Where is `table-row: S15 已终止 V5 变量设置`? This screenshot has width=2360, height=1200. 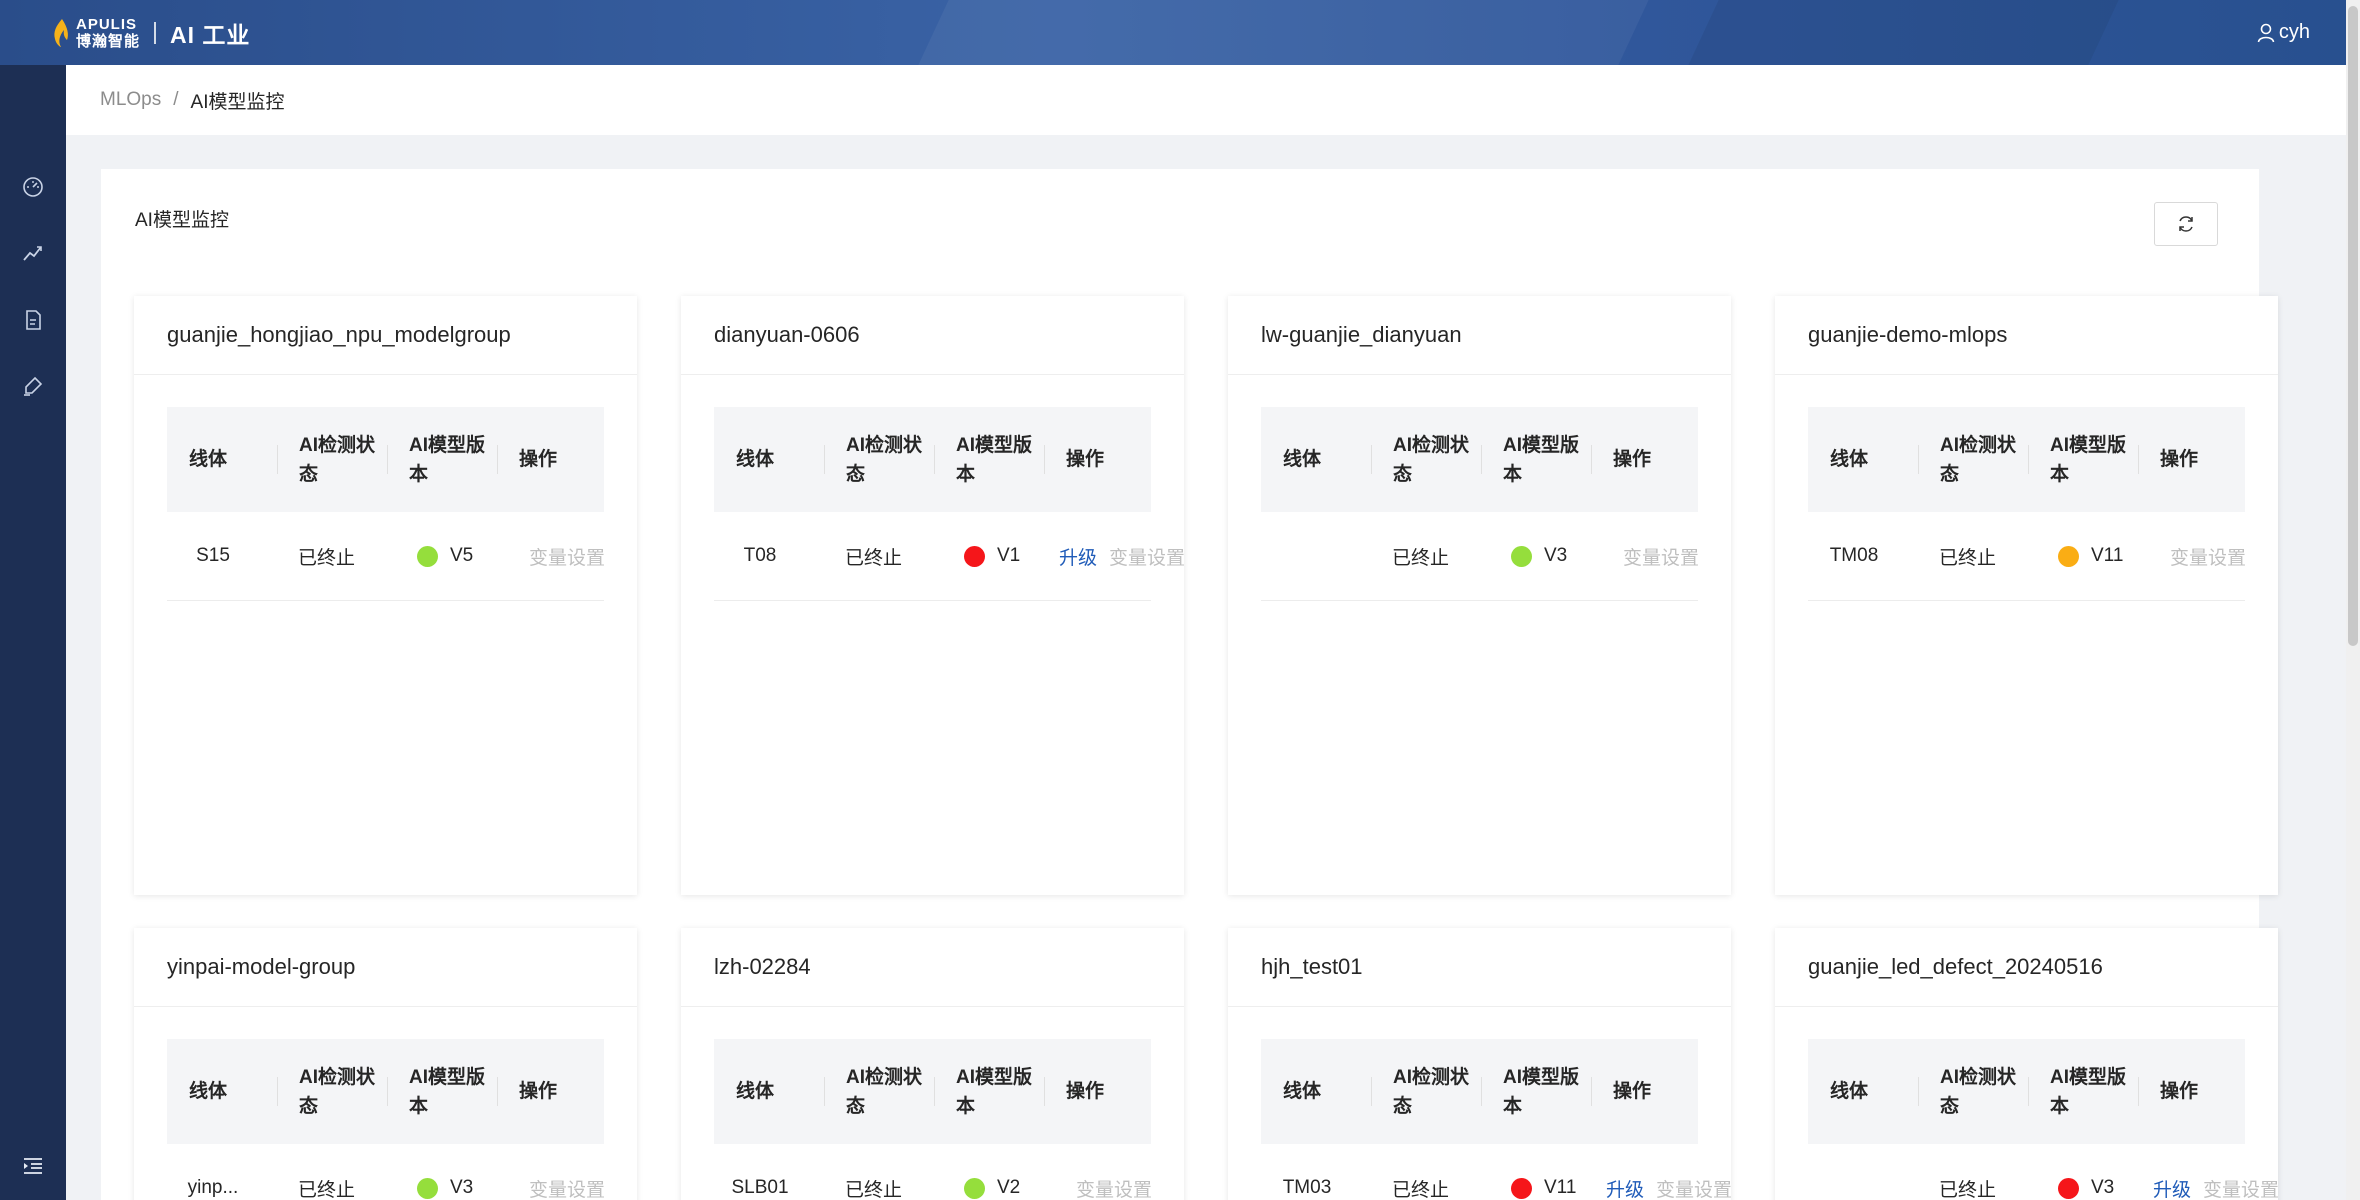
table-row: S15 已终止 V5 变量设置 is located at coordinates (386, 556).